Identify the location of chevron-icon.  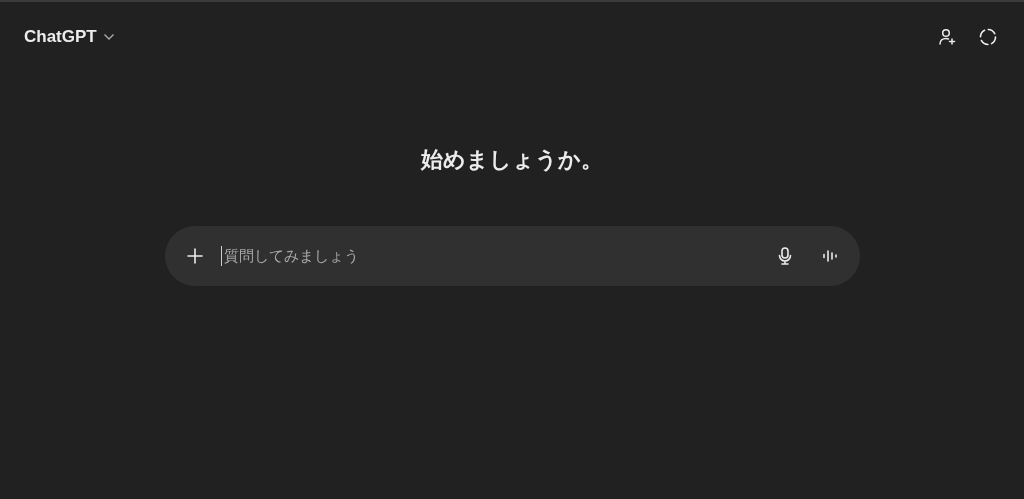
(108, 37).